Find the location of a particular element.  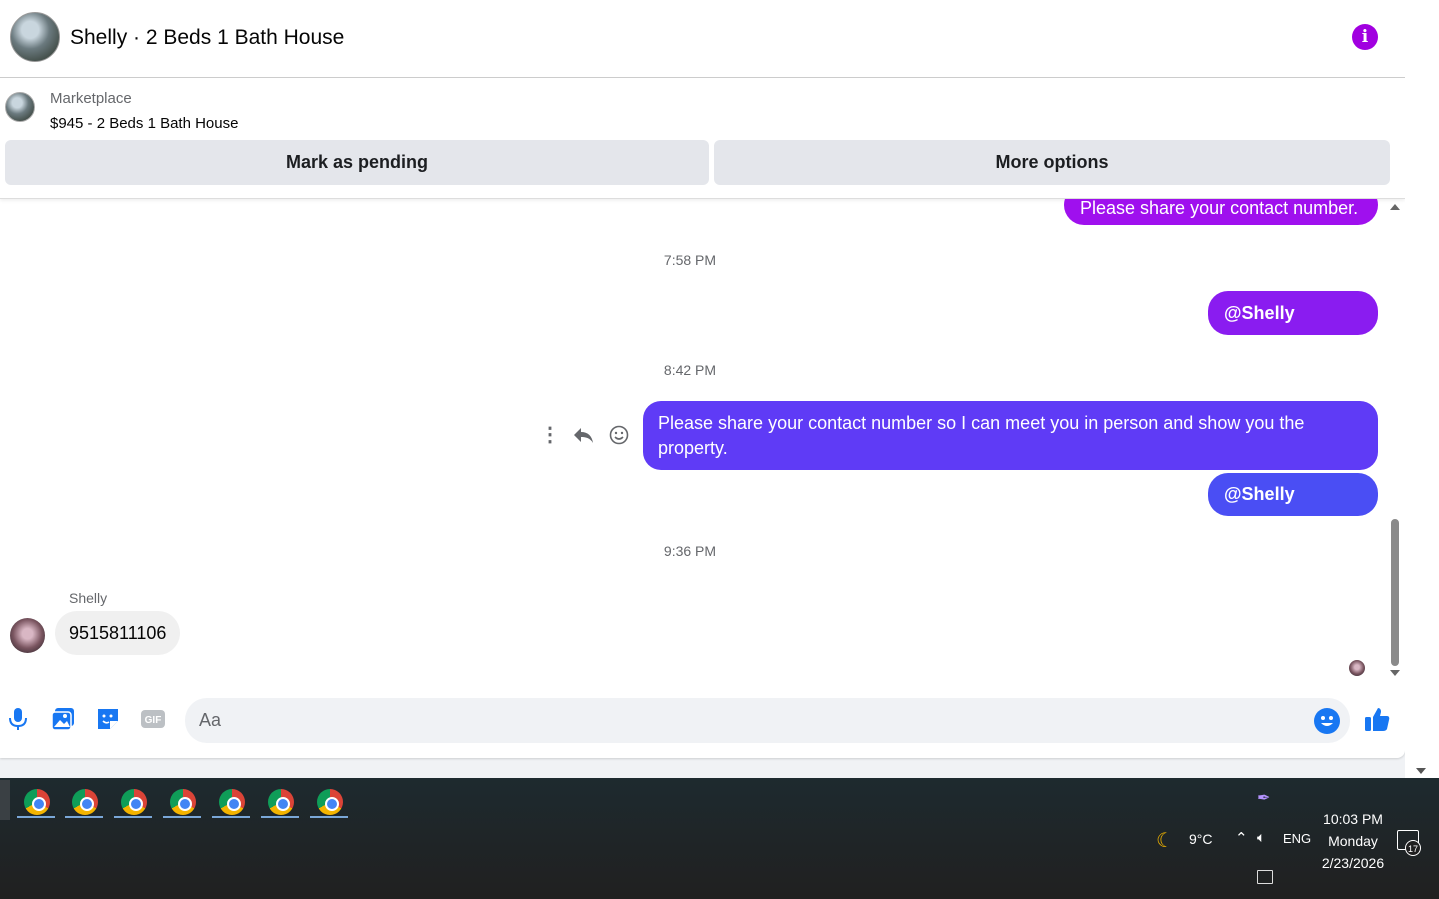

more-vertical-icon: ⋮ is located at coordinates (550, 435).